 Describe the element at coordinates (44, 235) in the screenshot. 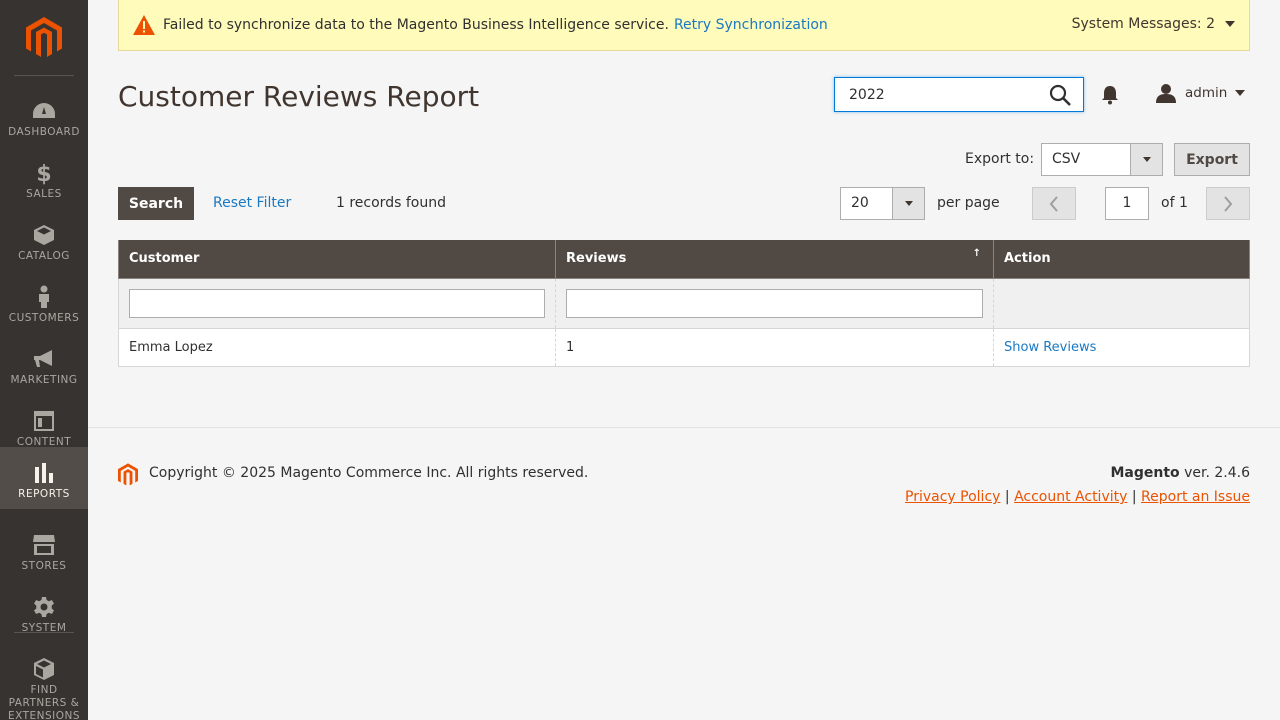

I see `cube-icon` at that location.